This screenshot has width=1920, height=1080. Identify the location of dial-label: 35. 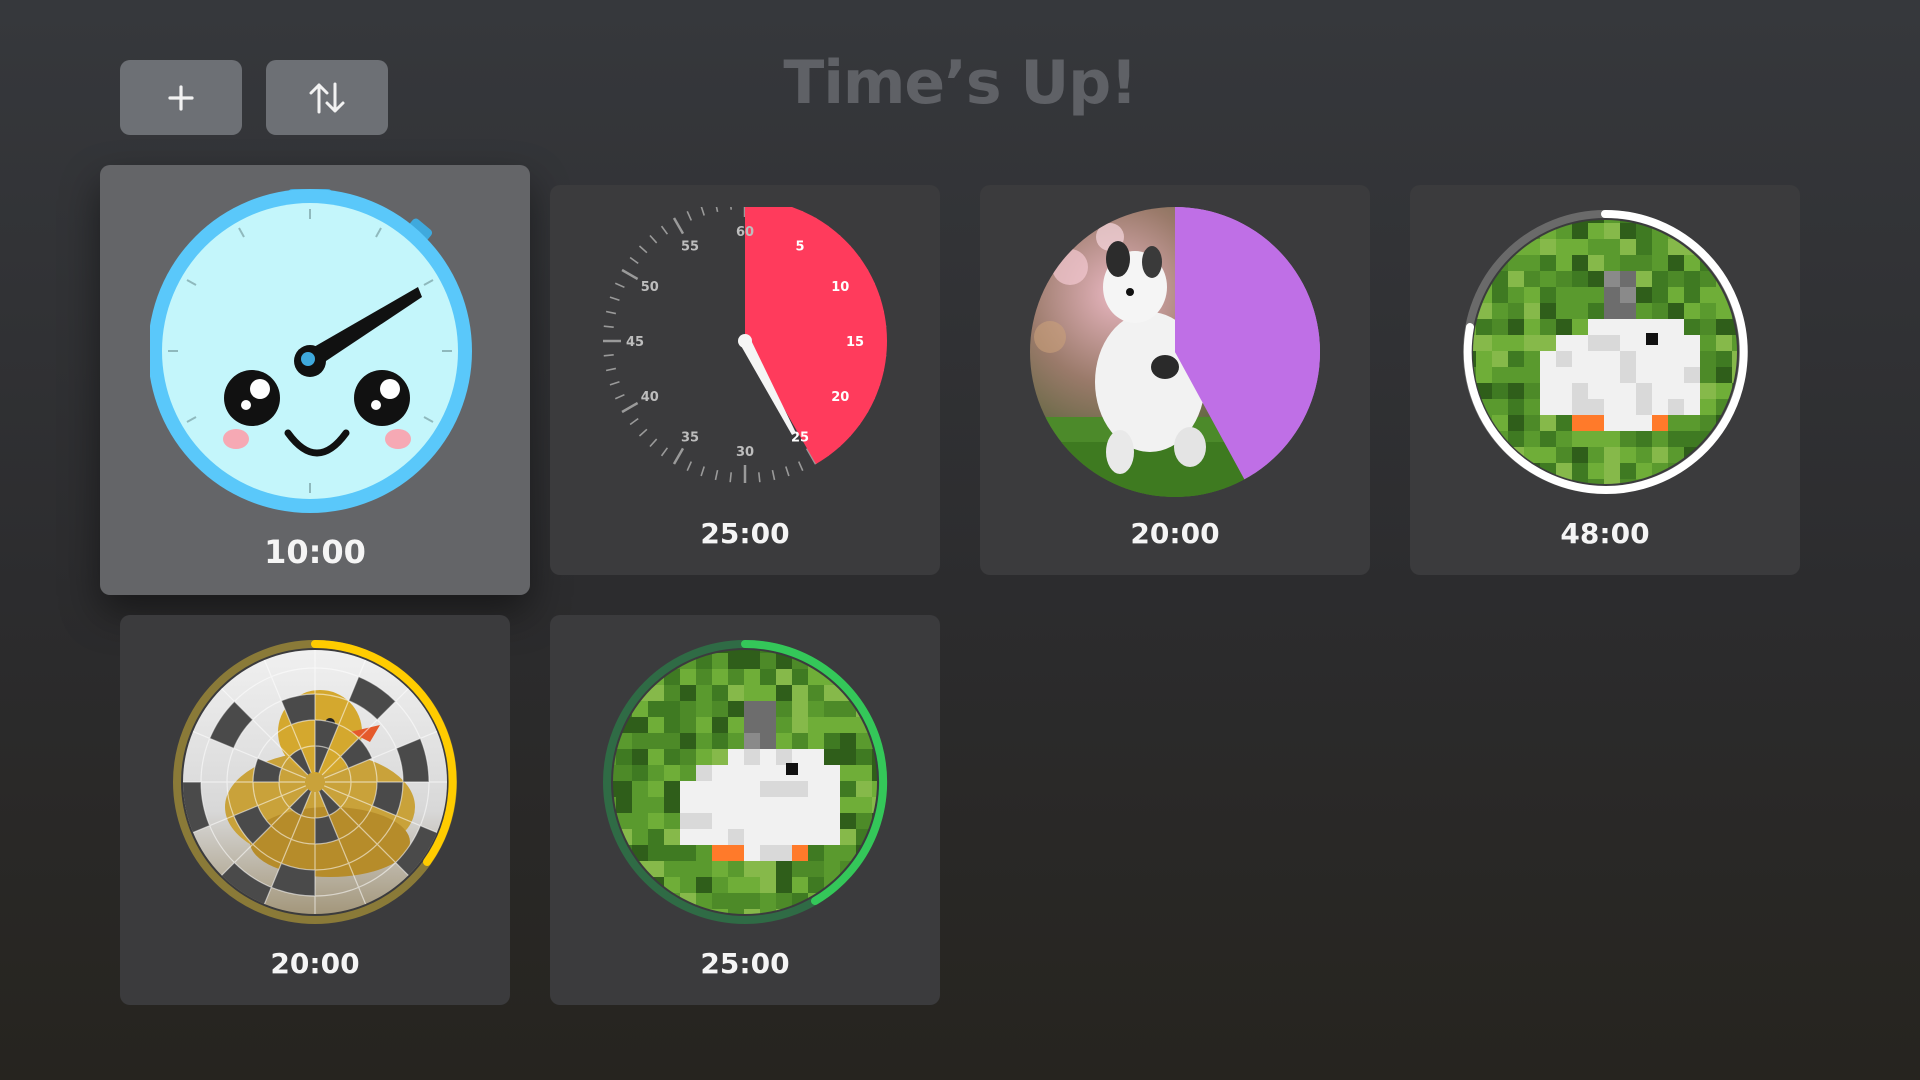
(690, 437).